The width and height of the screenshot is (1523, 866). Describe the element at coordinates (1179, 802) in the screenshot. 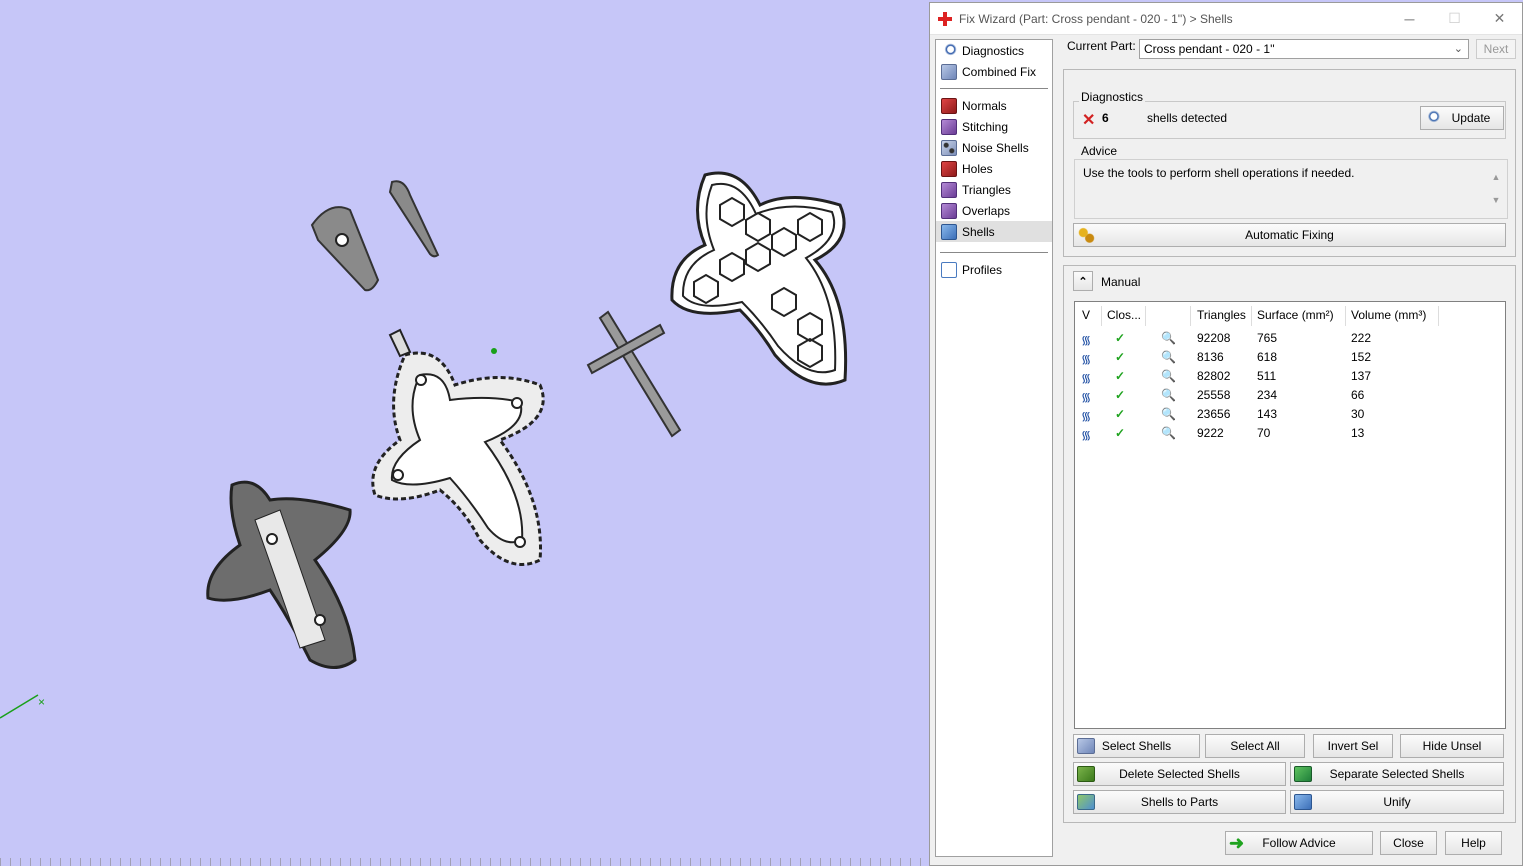

I see `shells-to-parts-button: Shells to Parts` at that location.